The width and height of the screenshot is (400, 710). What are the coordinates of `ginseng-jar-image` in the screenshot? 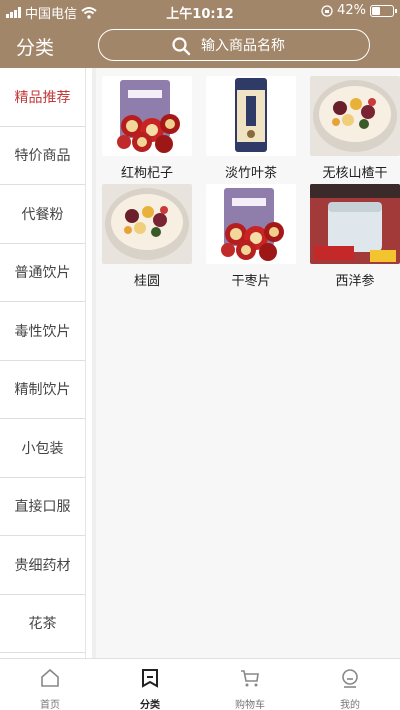 It's located at (355, 224).